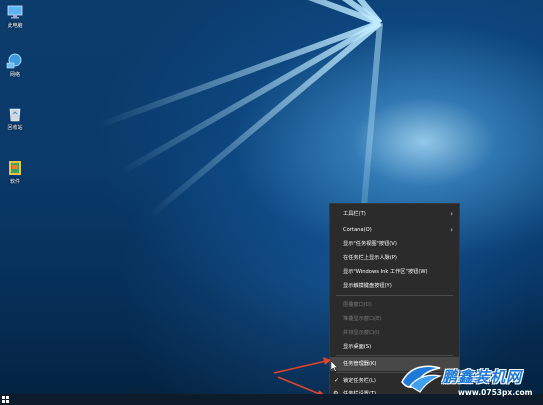 The image size is (543, 405). Describe the element at coordinates (495, 392) in the screenshot. I see `watermark-url: www.0753px.com` at that location.